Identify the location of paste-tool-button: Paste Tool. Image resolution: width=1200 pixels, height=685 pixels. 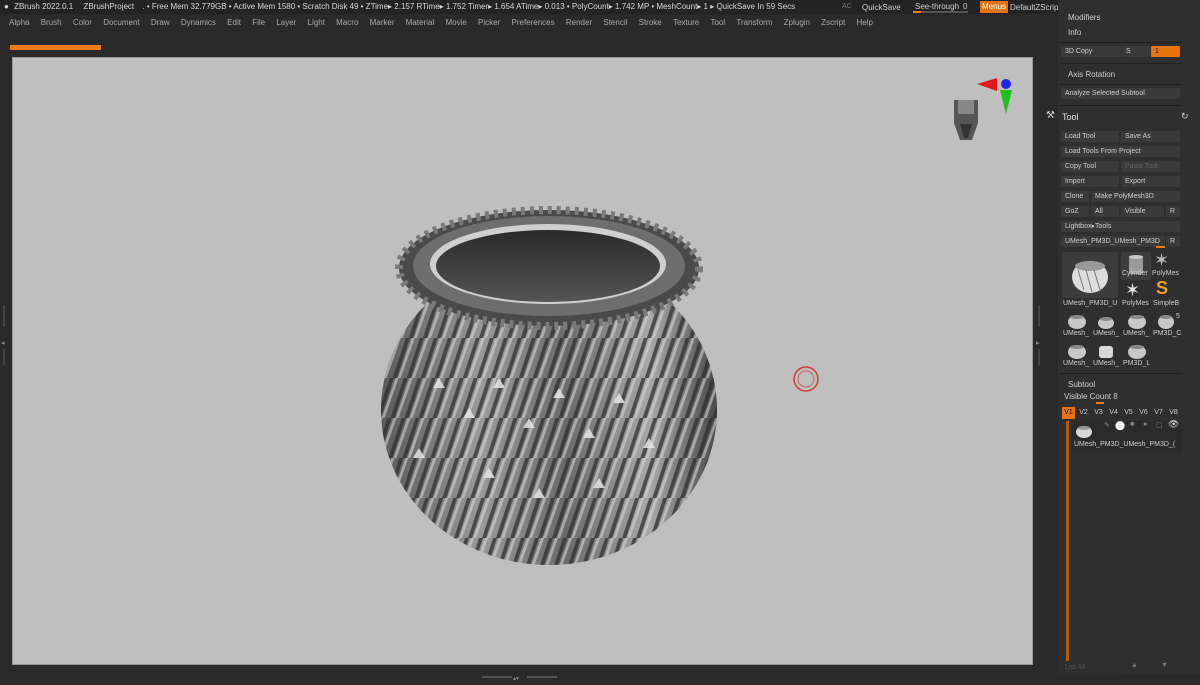
(1150, 166).